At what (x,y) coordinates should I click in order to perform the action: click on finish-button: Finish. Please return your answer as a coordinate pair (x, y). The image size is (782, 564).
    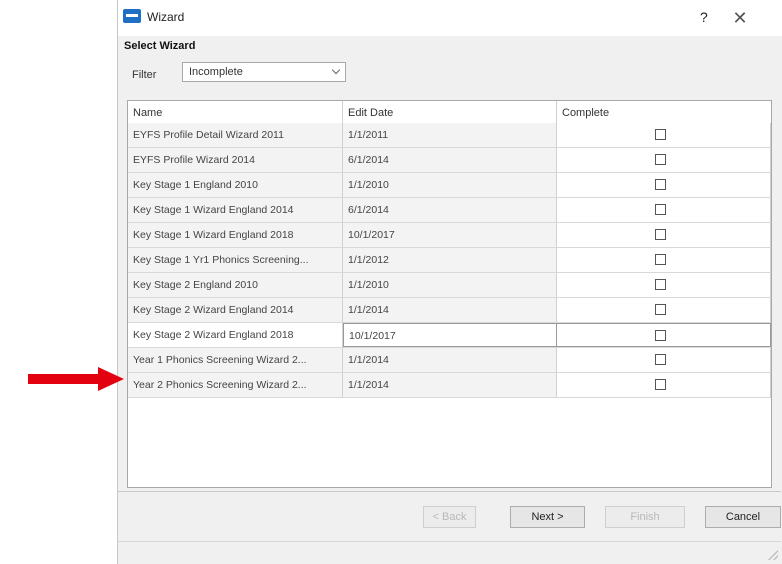
    Looking at the image, I should click on (645, 517).